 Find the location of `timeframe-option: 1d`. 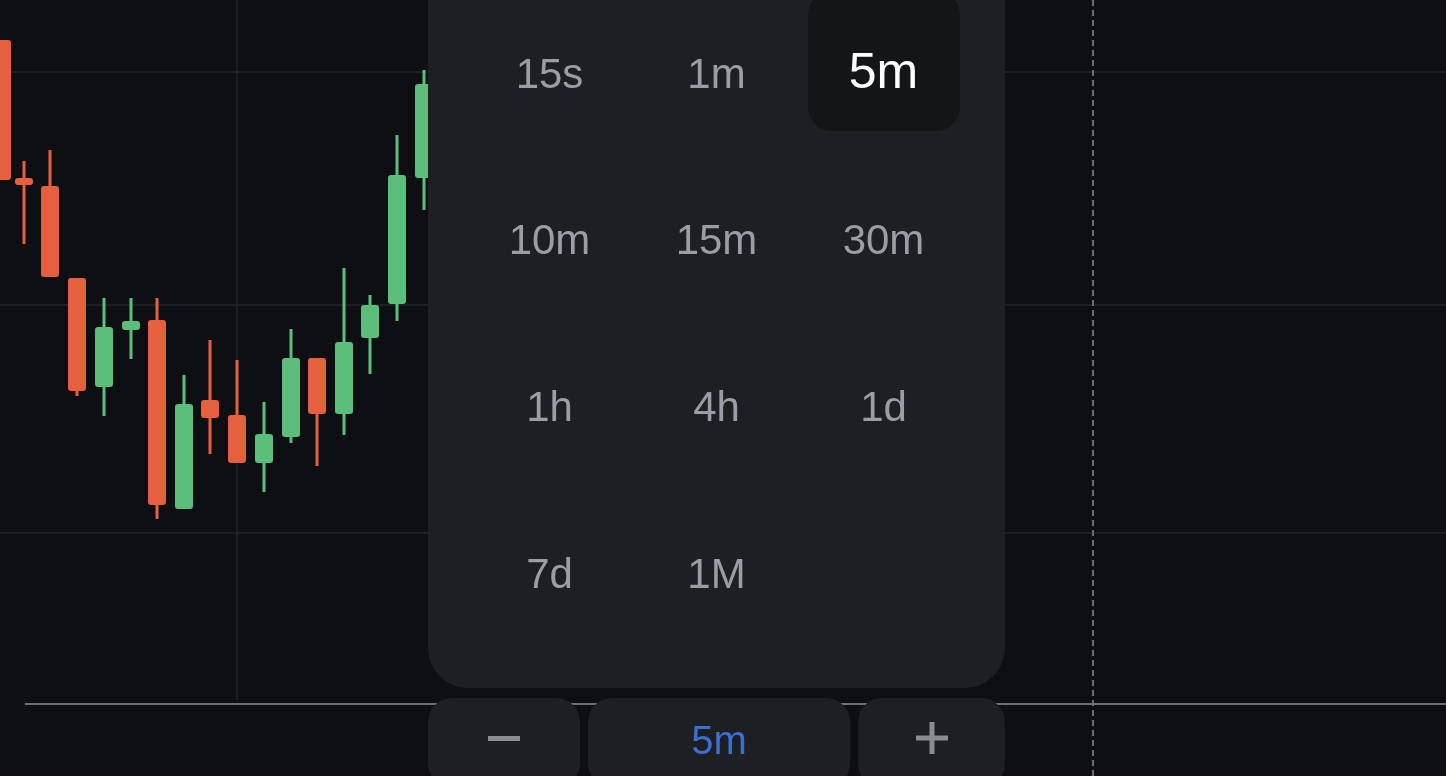

timeframe-option: 1d is located at coordinates (883, 406).